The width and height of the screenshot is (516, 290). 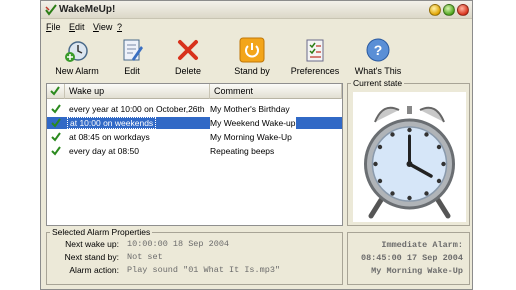 I want to click on menu-help-accel: ?, so click(x=120, y=27).